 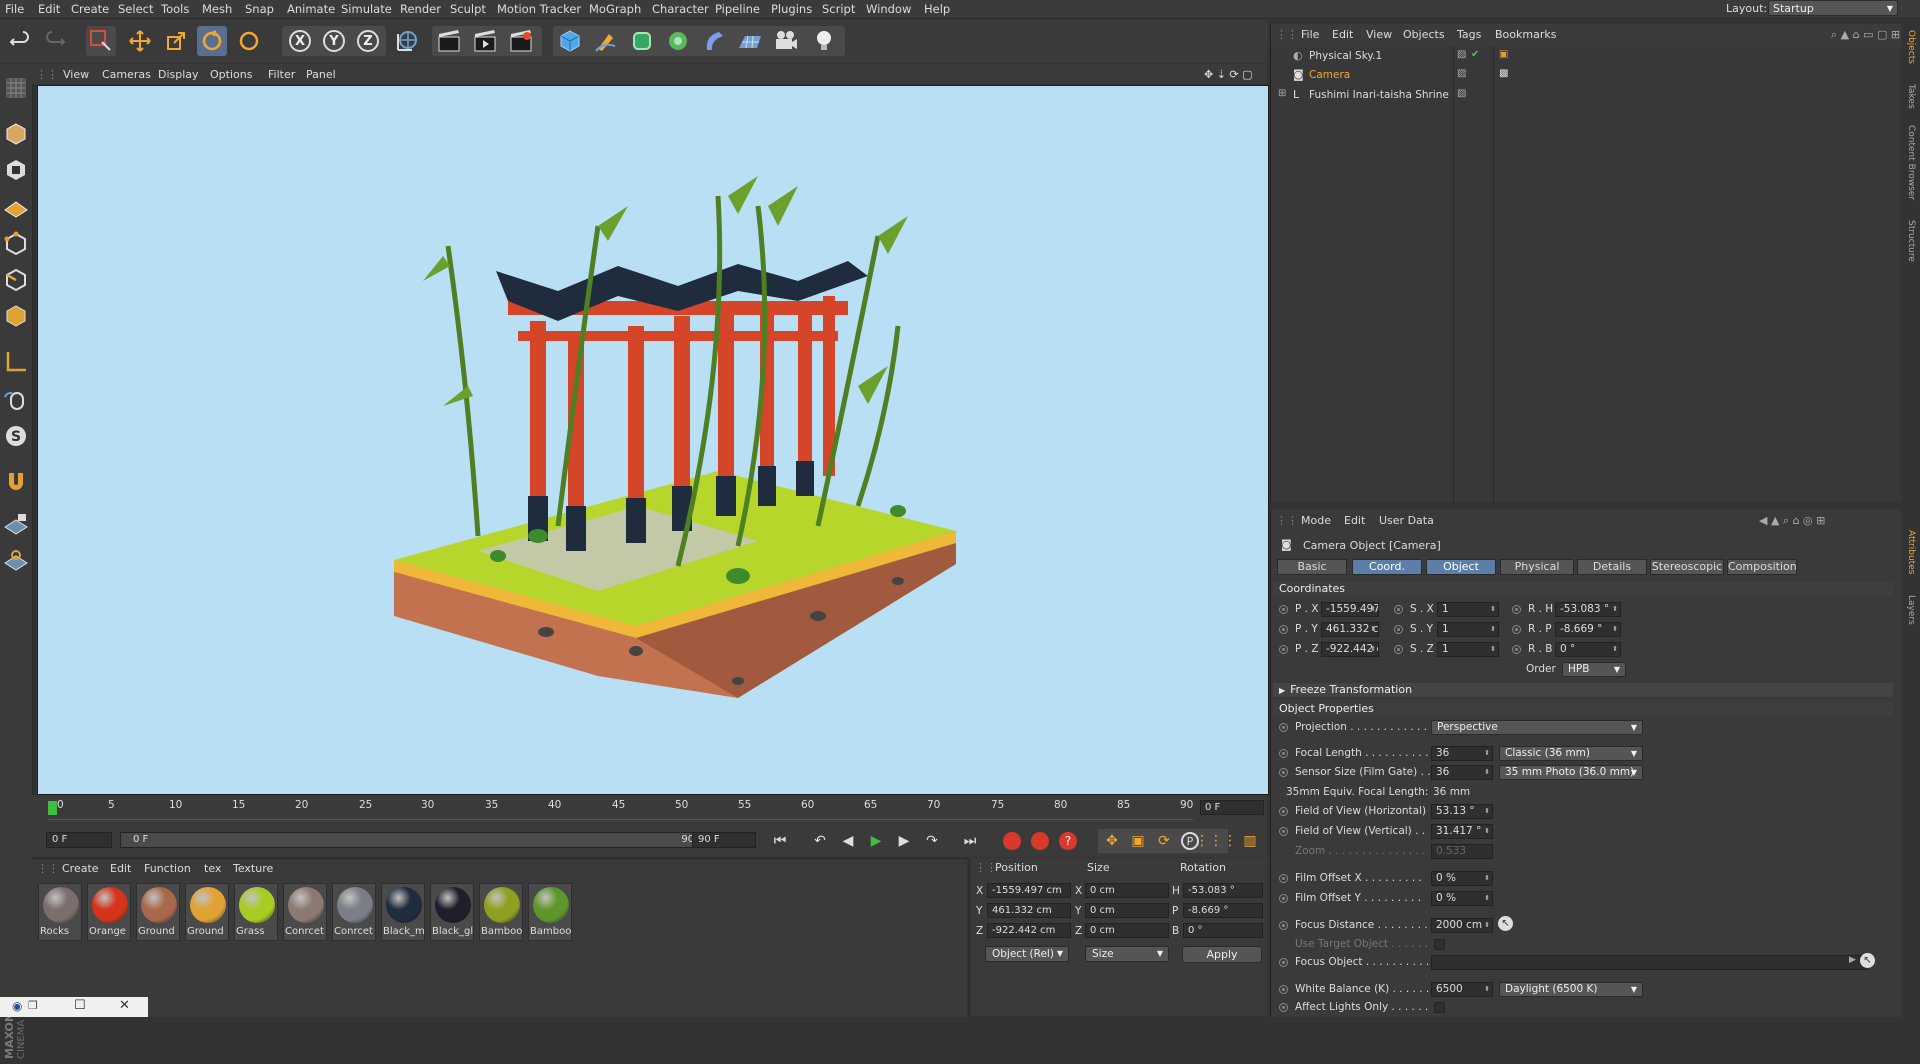 I want to click on projection-dropdown: Perspective ▼, so click(x=1537, y=727).